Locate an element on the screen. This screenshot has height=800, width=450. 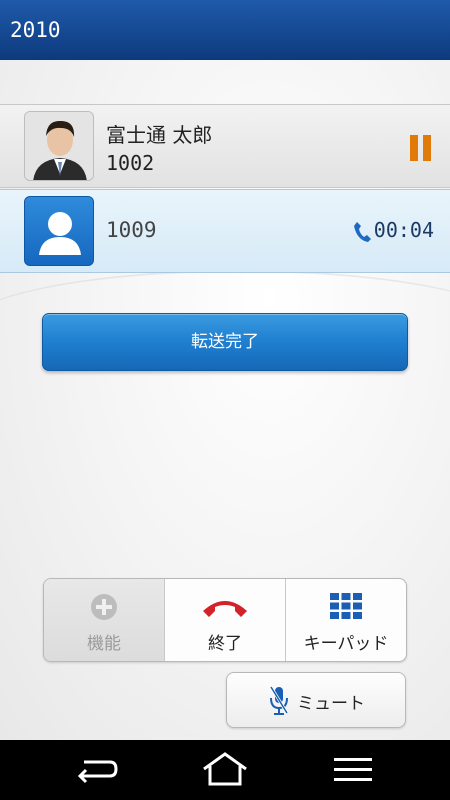
home-icon is located at coordinates (225, 770).